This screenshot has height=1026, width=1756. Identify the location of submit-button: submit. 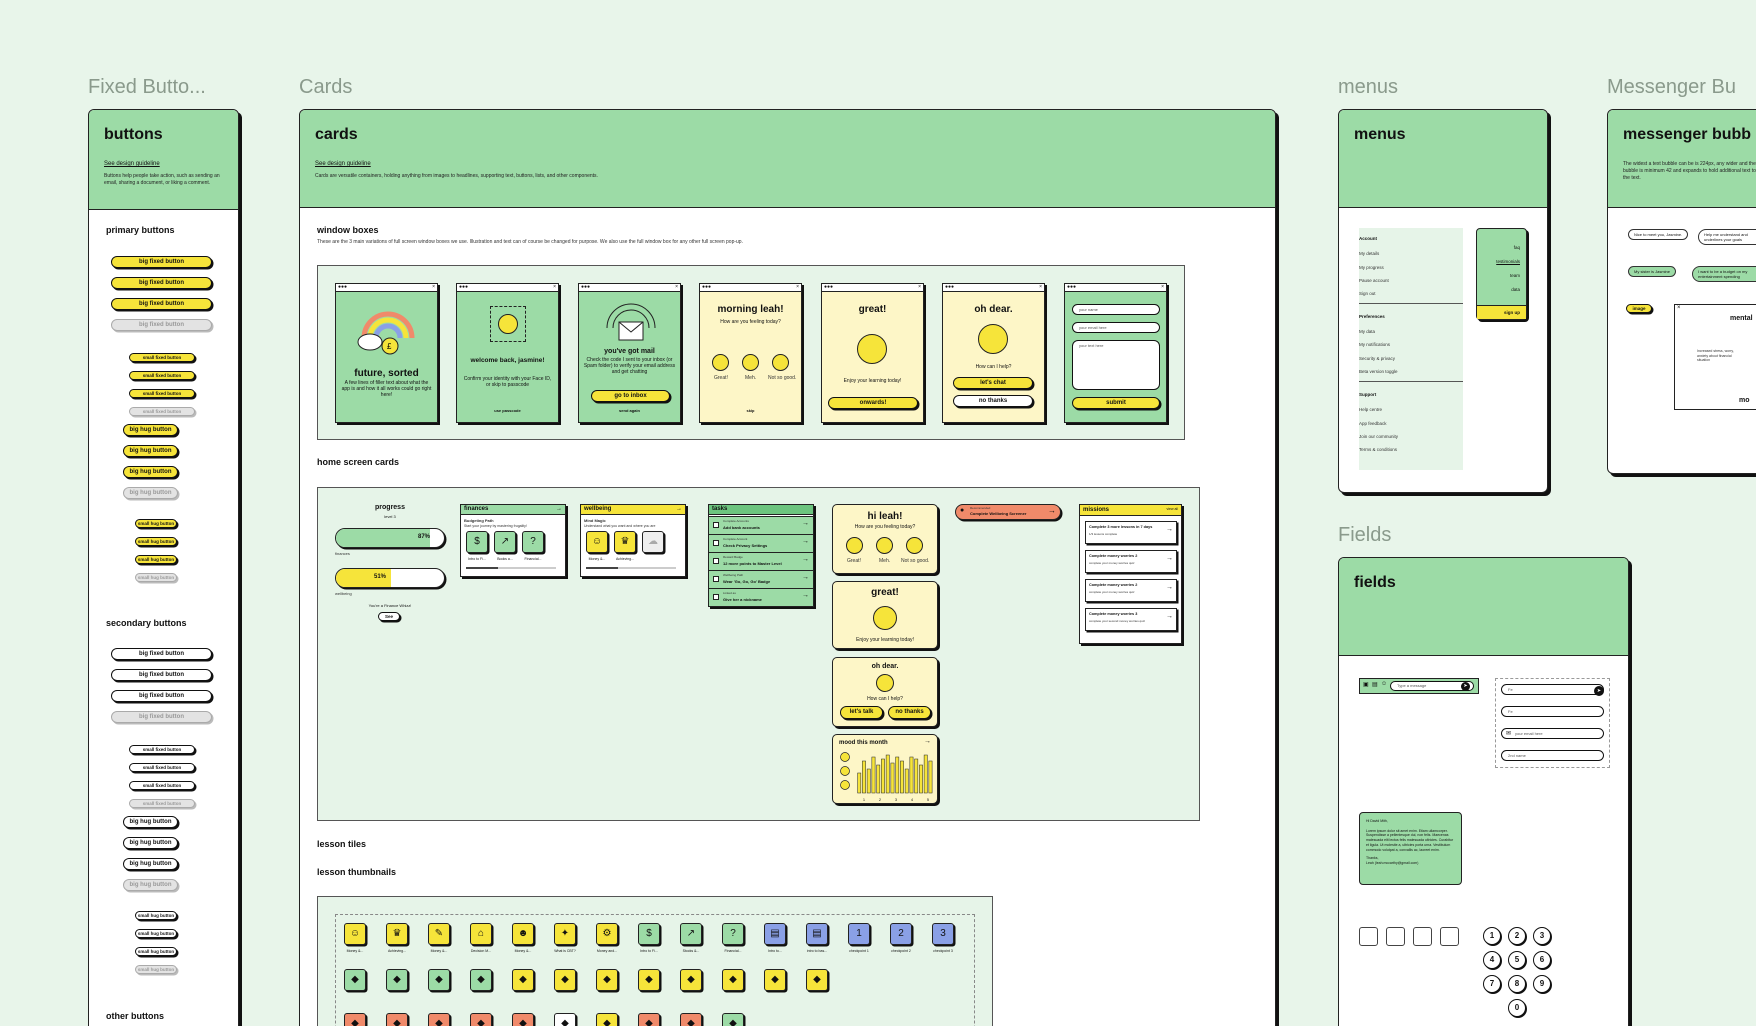
(1116, 403).